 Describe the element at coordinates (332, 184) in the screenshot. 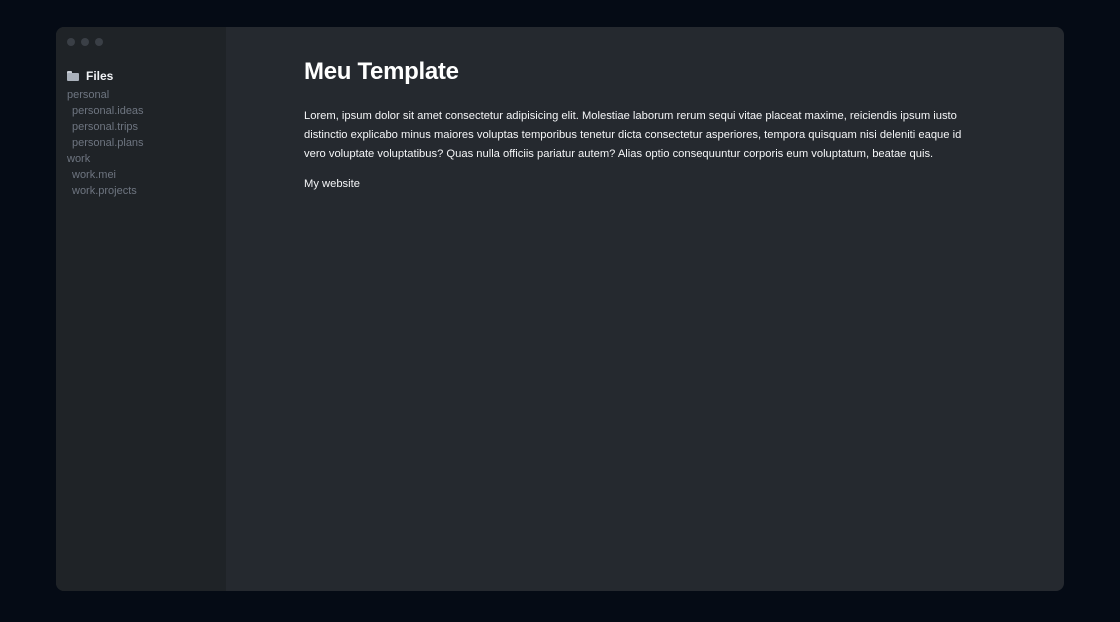

I see `website-link: My website` at that location.